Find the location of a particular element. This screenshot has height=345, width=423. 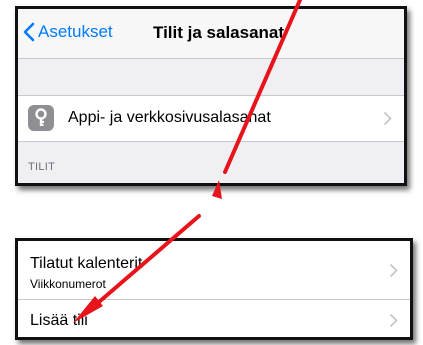

add-account-row: Lisää tili is located at coordinates (214, 318).